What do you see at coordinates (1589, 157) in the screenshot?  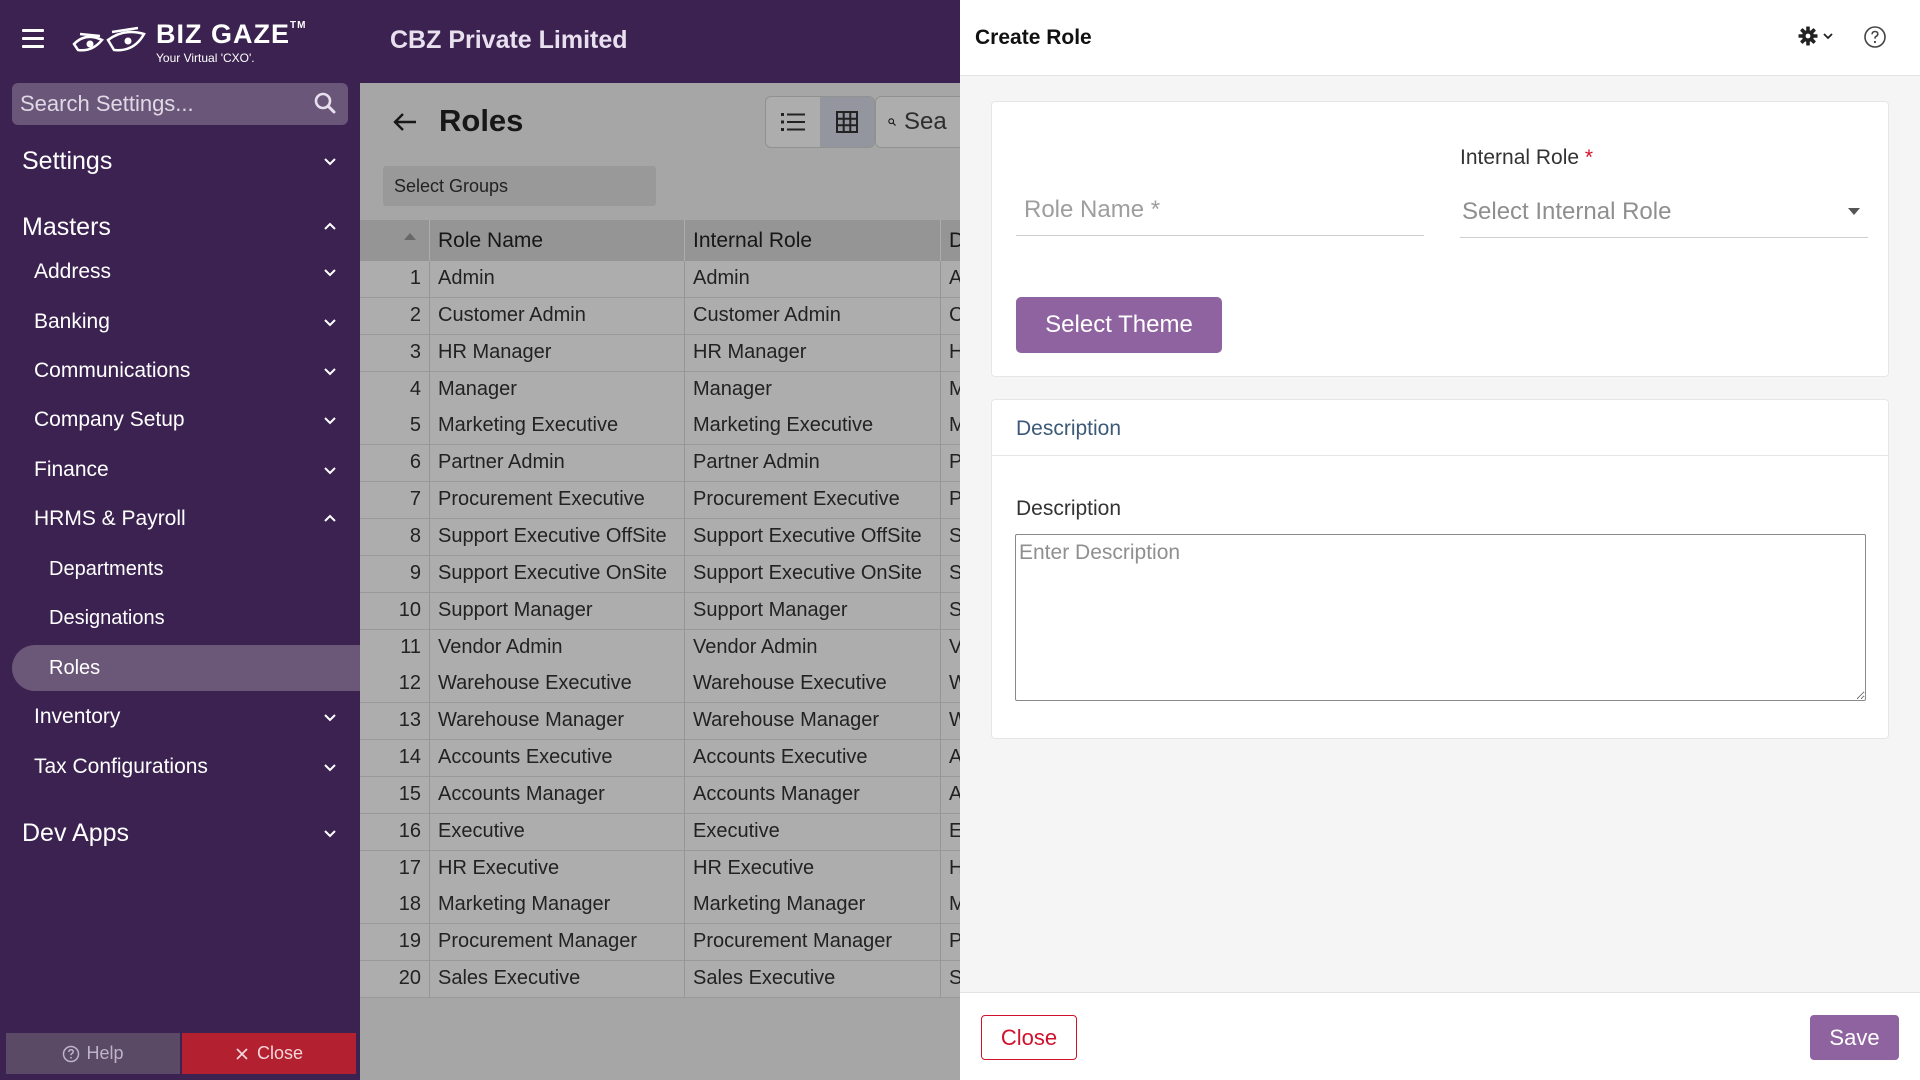 I see `required-mark: *` at bounding box center [1589, 157].